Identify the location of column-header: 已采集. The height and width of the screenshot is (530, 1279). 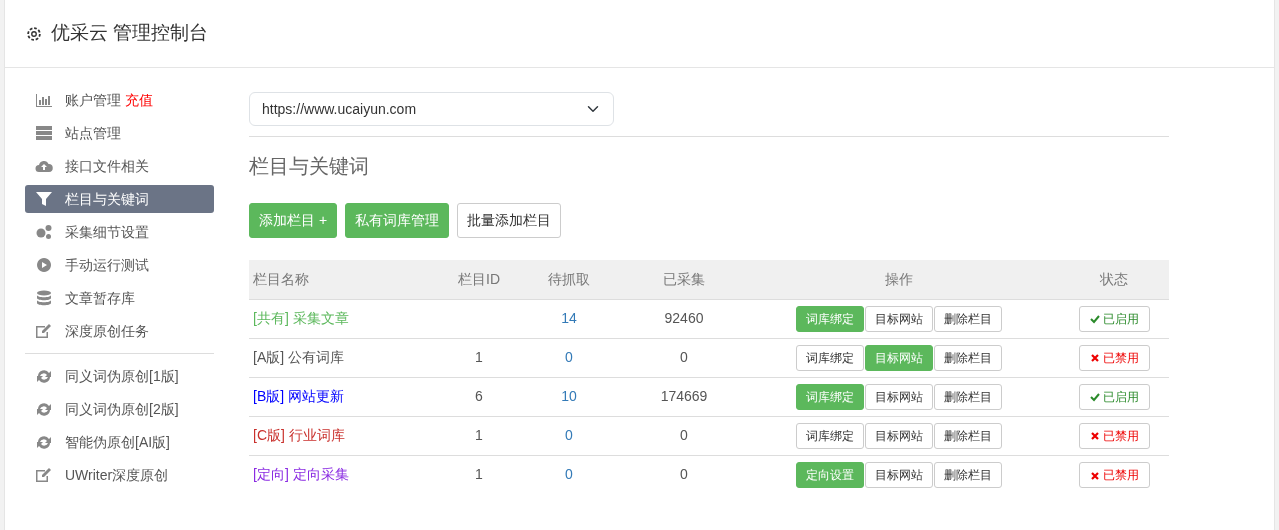
(684, 279).